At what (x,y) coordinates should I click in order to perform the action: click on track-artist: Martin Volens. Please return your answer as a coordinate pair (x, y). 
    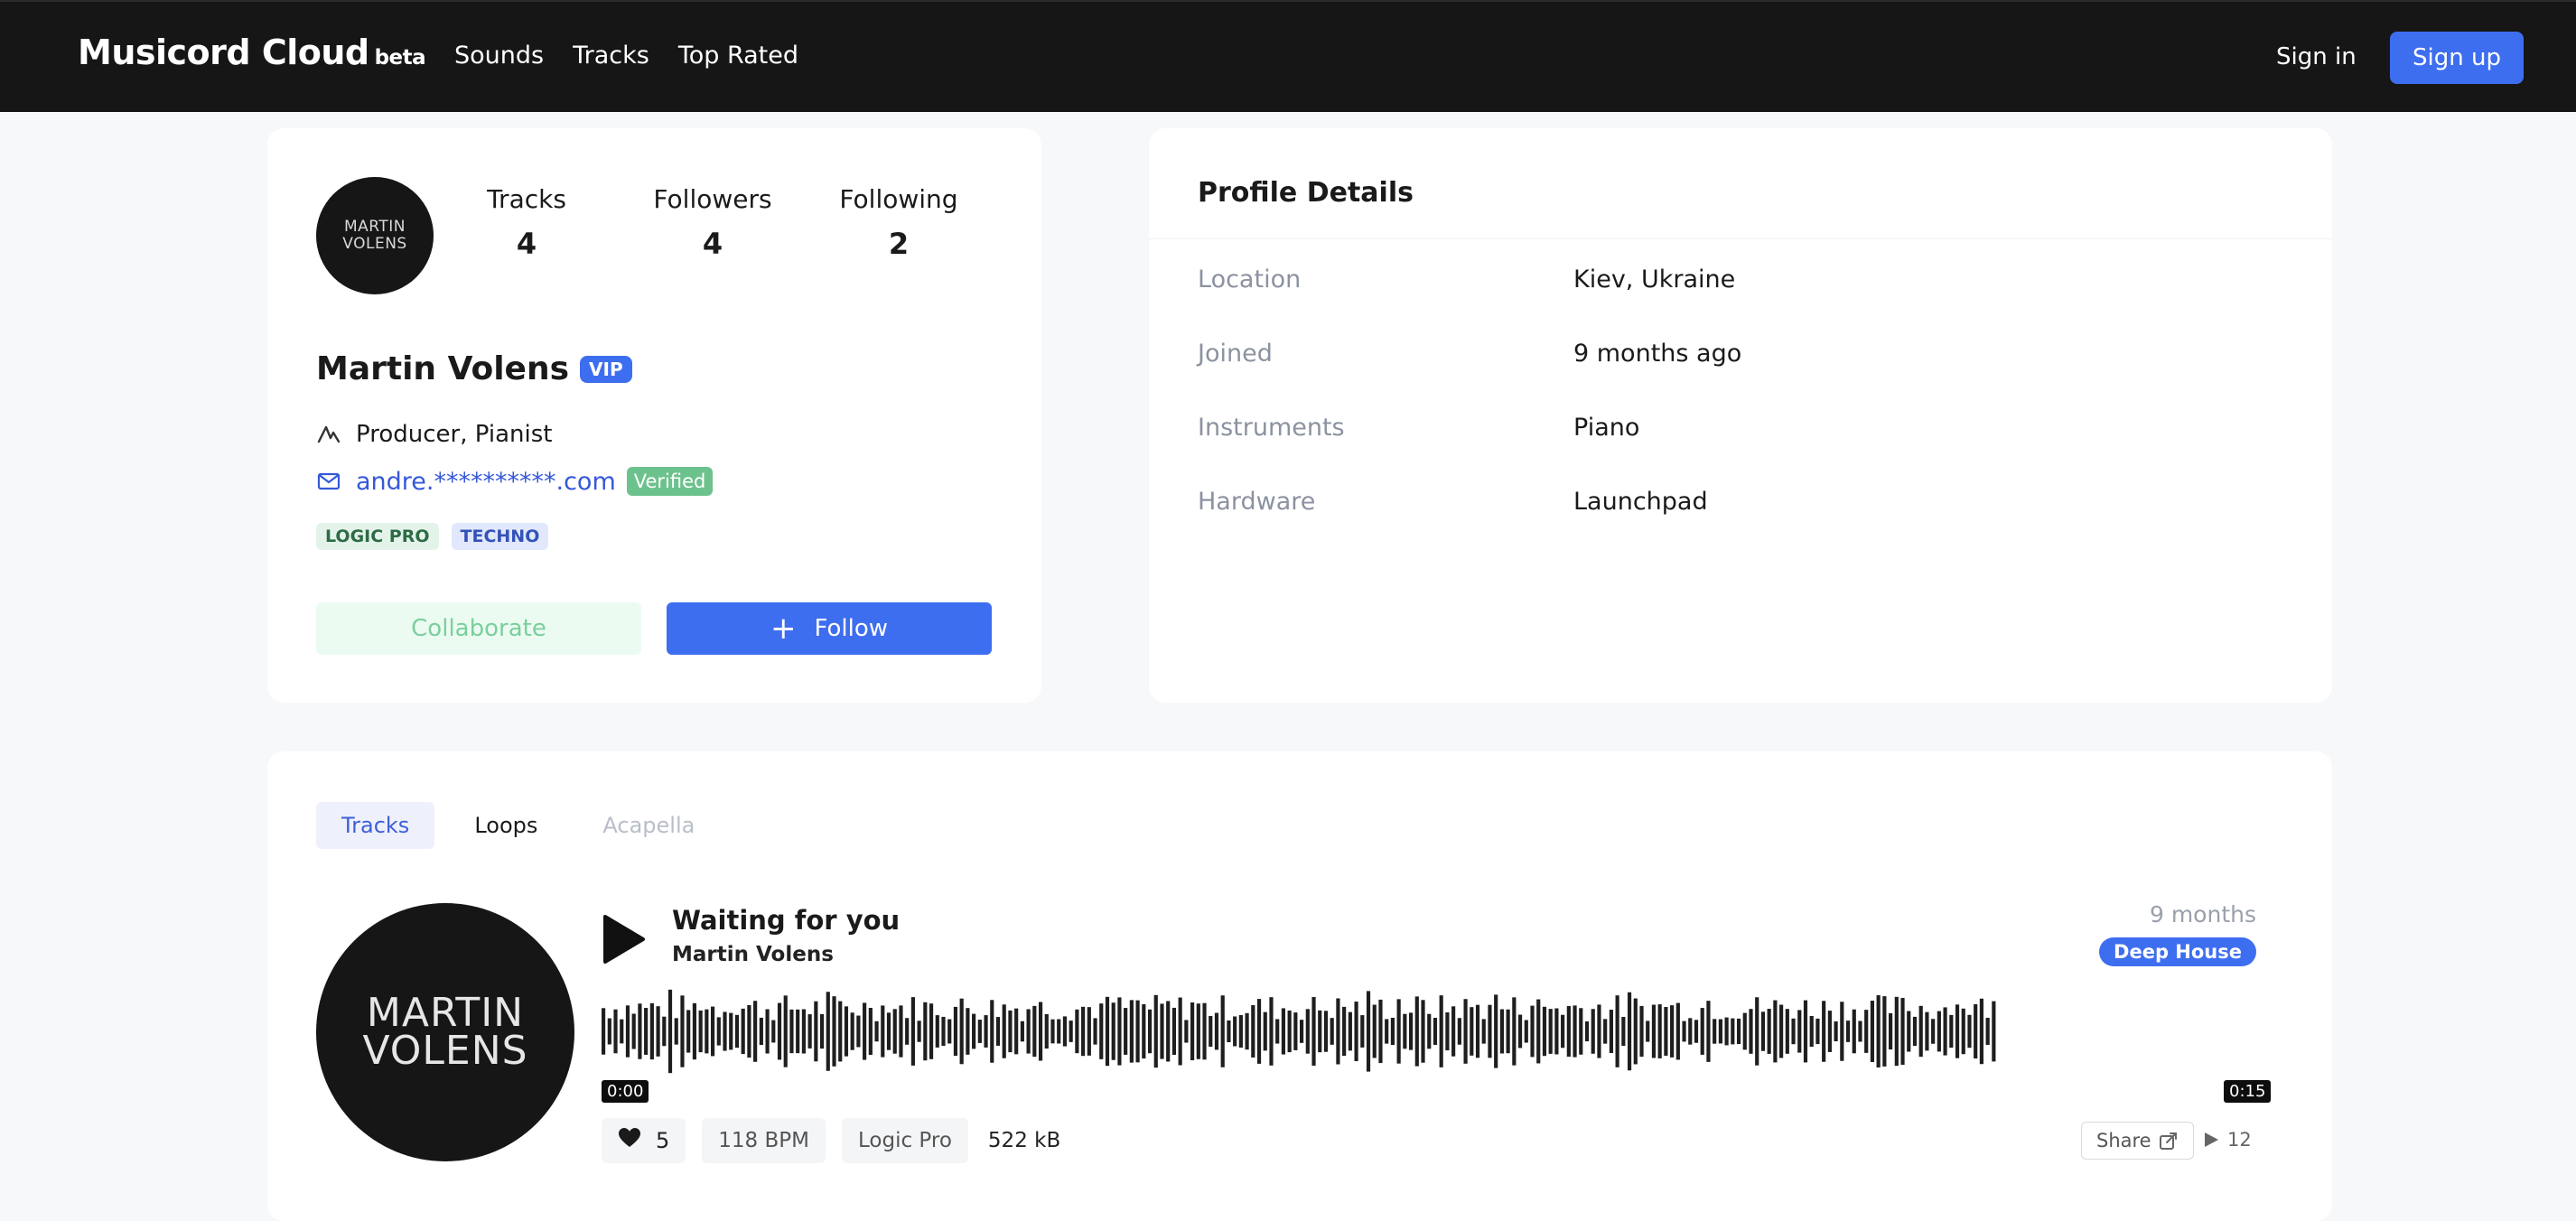
    Looking at the image, I should click on (753, 955).